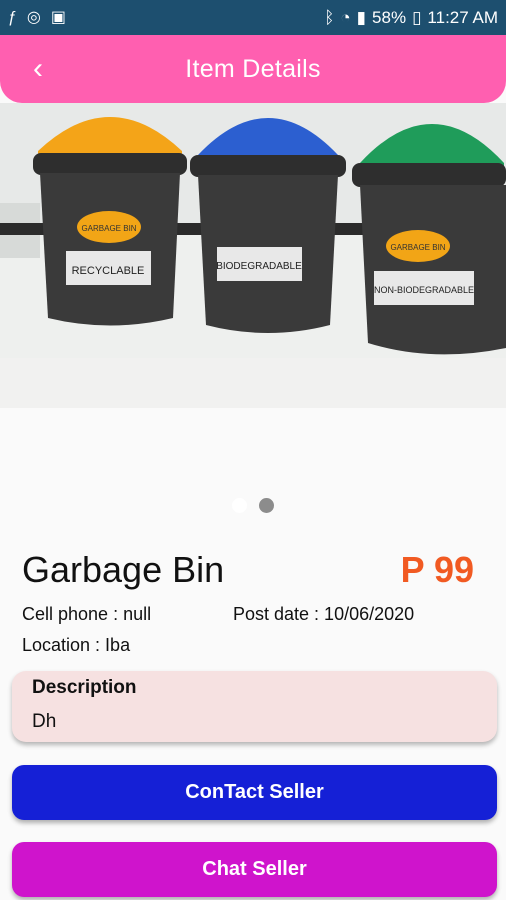 This screenshot has height=900, width=506. What do you see at coordinates (437, 569) in the screenshot?
I see `item-price: P 99` at bounding box center [437, 569].